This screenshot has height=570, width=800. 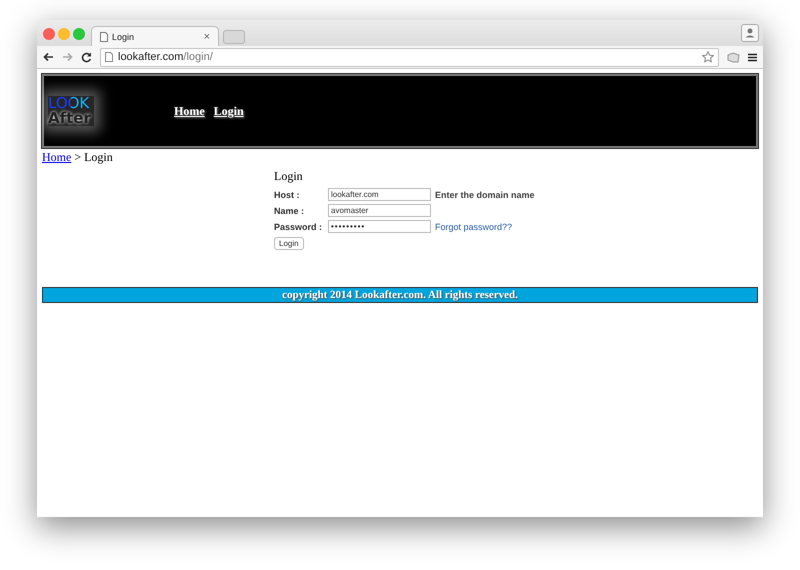 I want to click on forward-icon, so click(x=67, y=57).